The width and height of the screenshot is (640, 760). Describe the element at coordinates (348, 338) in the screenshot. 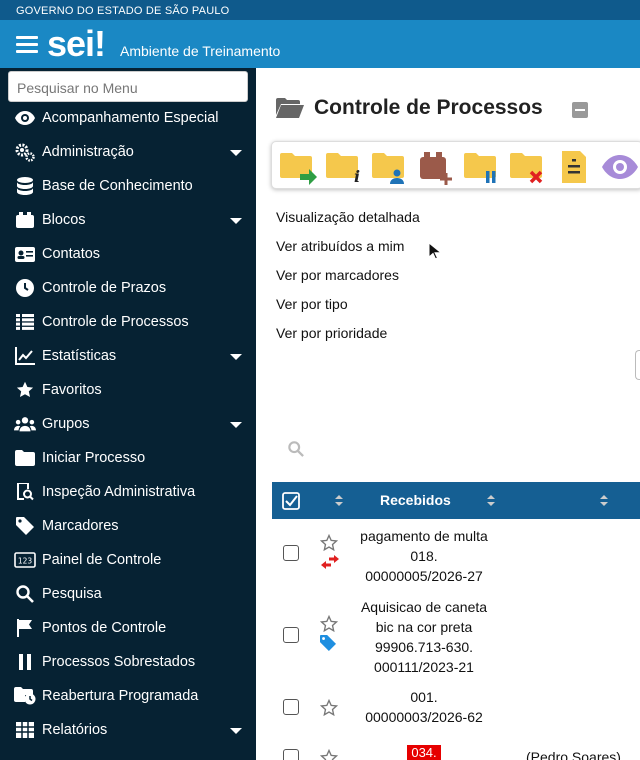

I see `view-by-priority-link: Ver por prioridade` at that location.